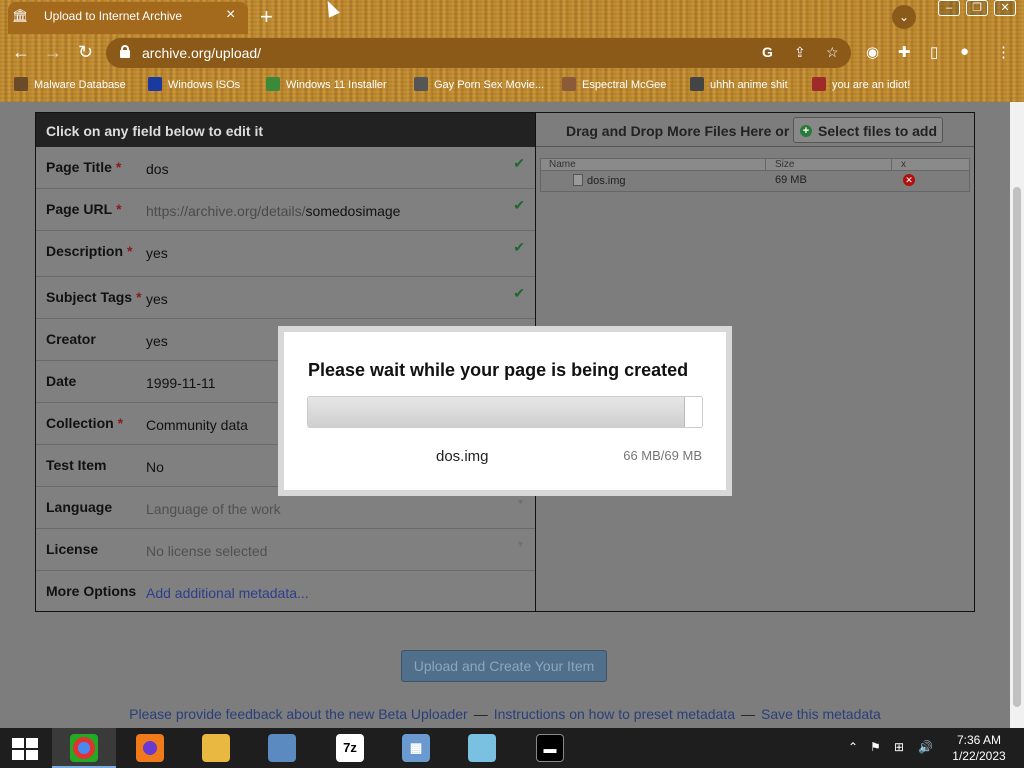 Image resolution: width=1024 pixels, height=768 pixels. Describe the element at coordinates (979, 748) in the screenshot. I see `clock: 7:36 AM 1/22/2023` at that location.